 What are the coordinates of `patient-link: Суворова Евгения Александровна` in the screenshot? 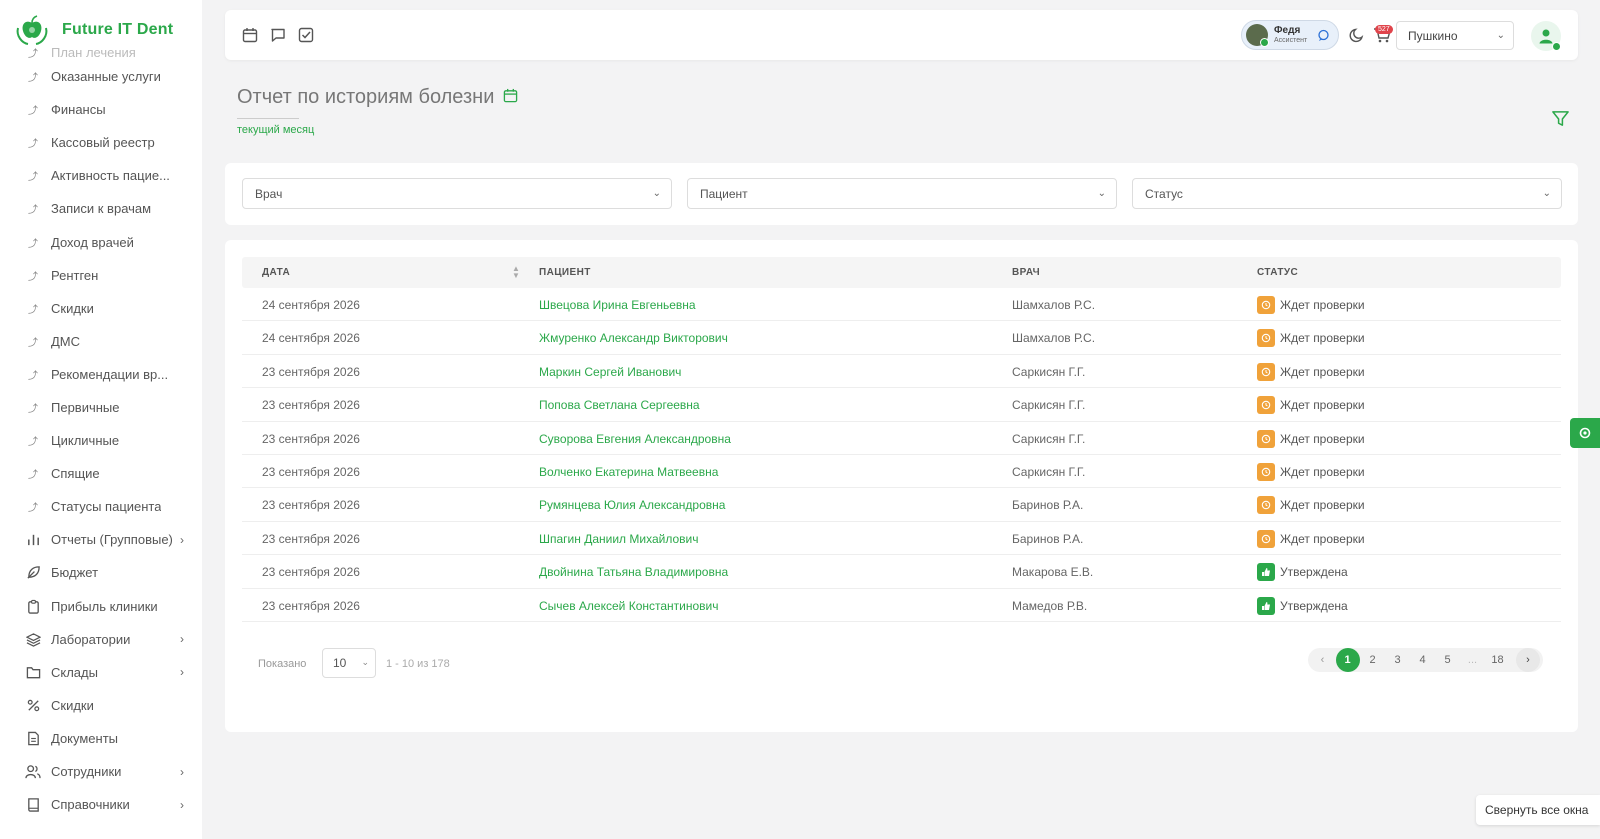 It's located at (635, 439).